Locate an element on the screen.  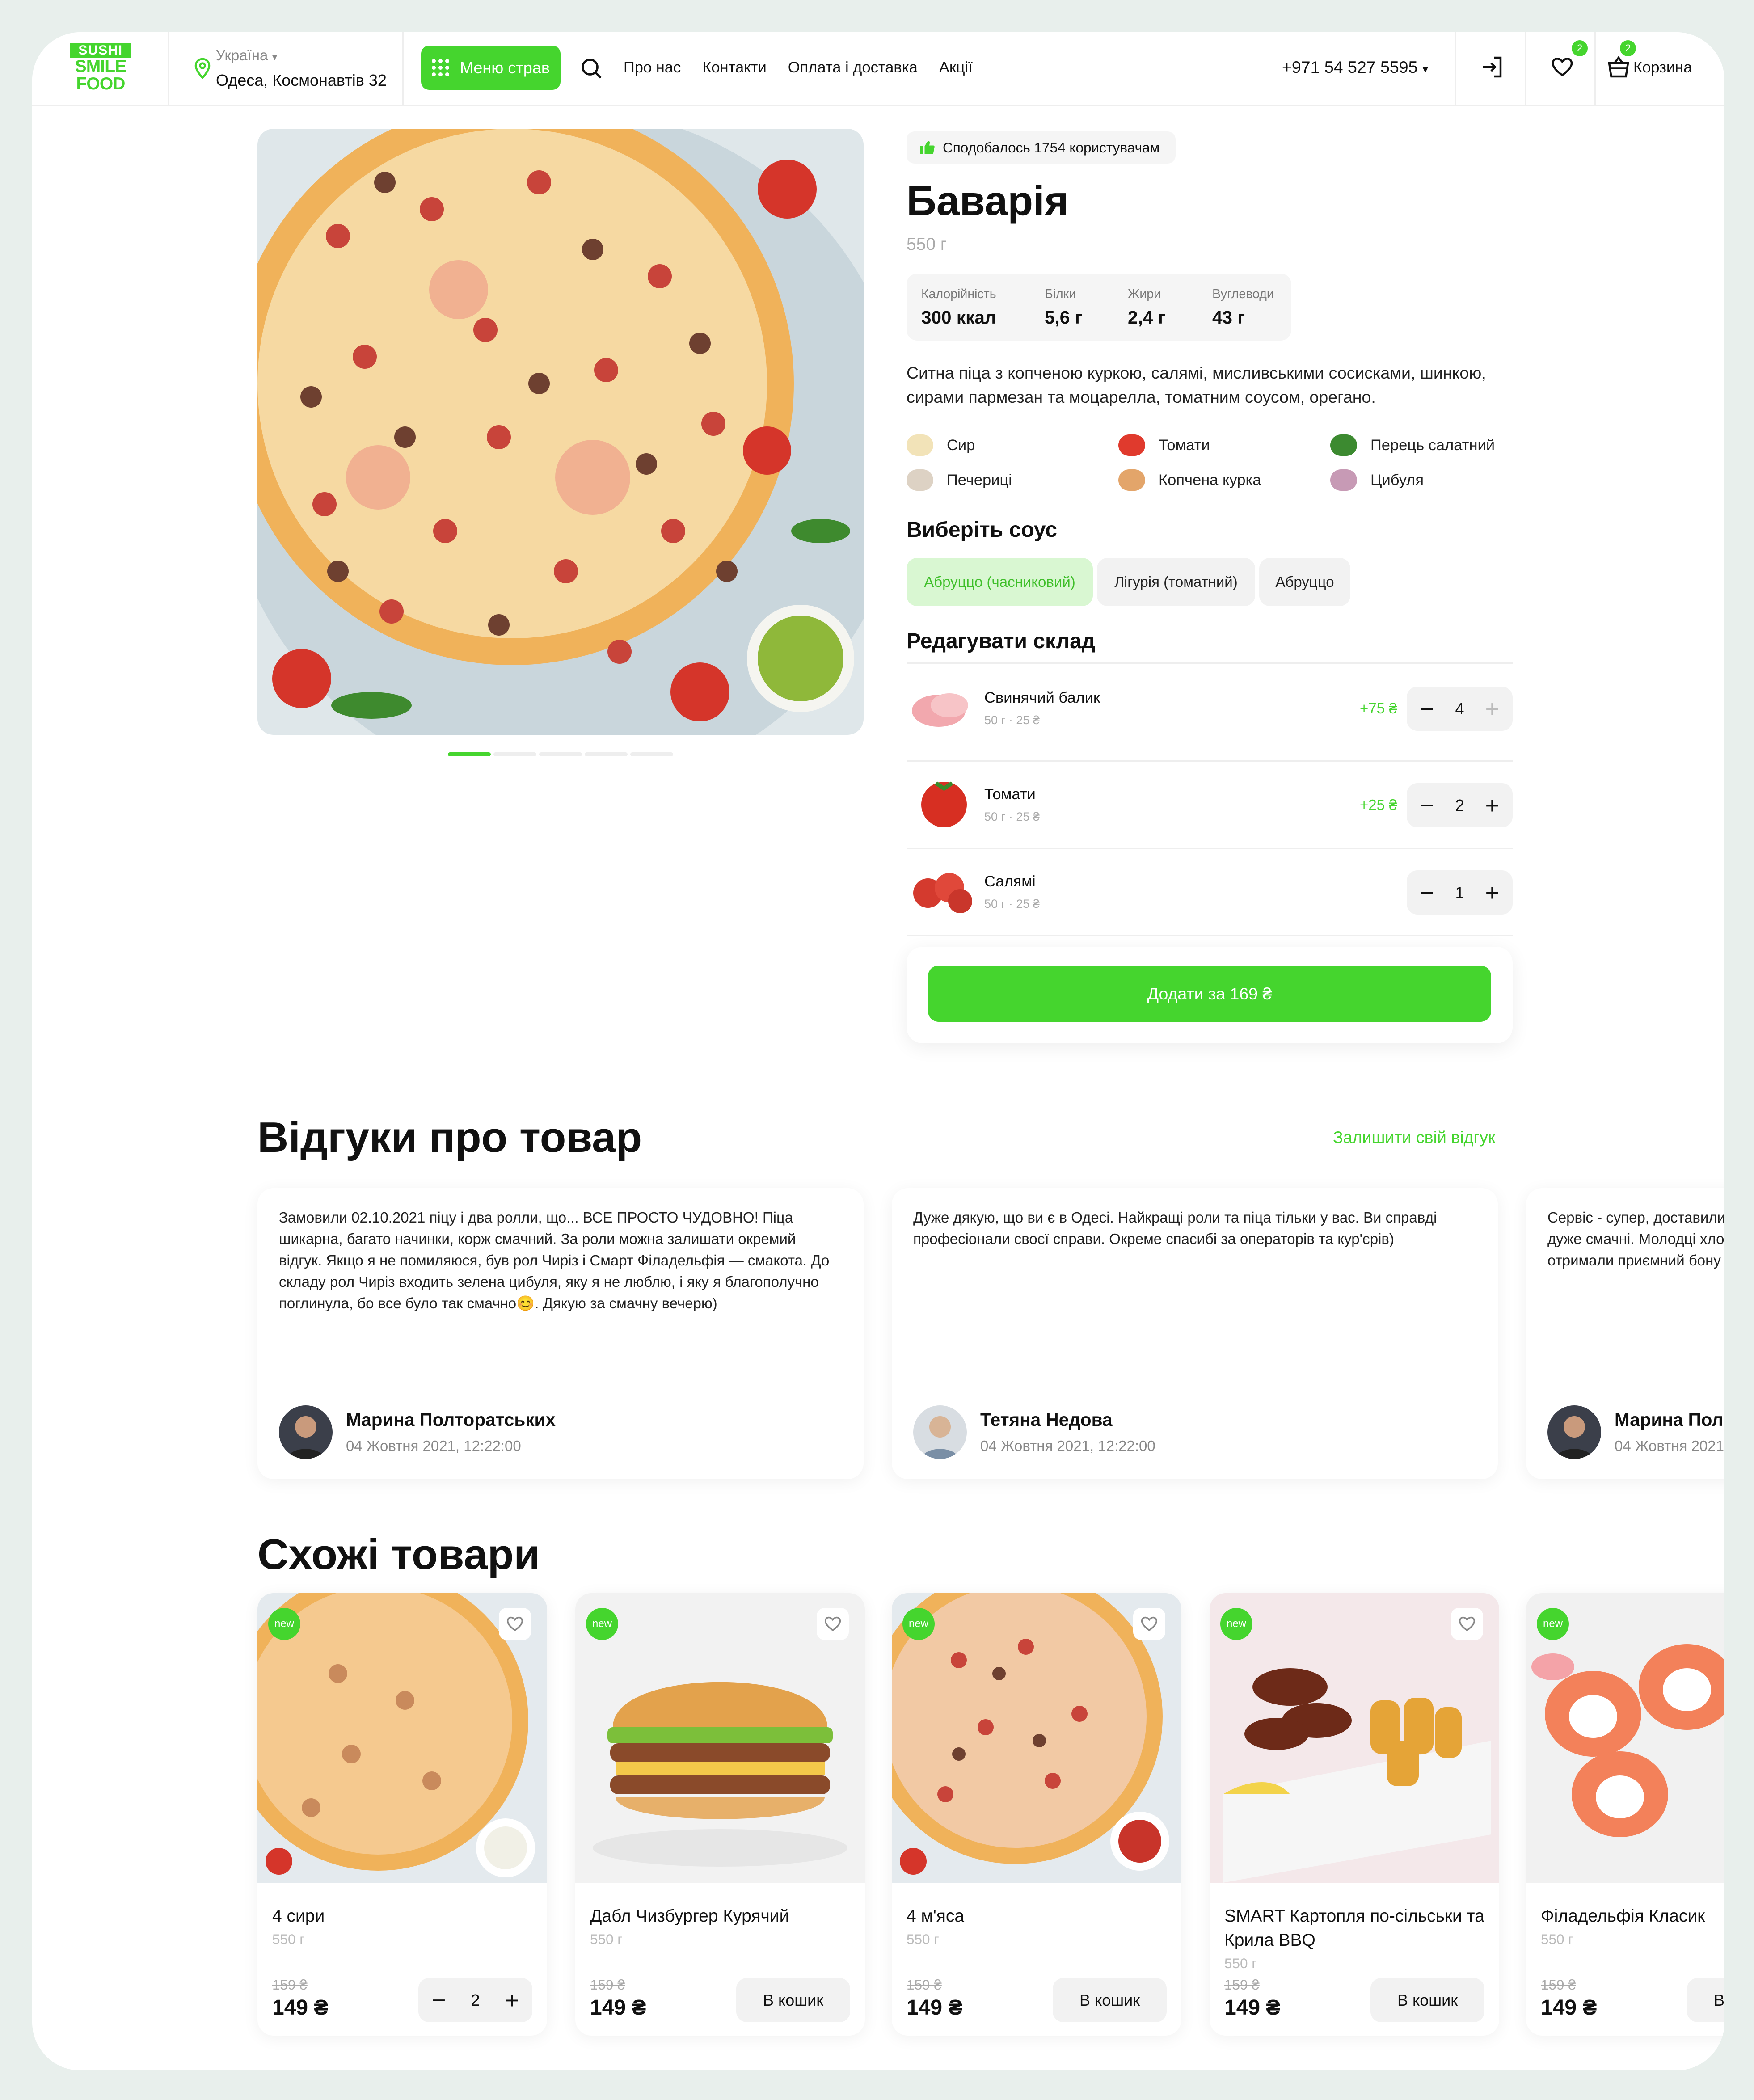
pork-balyk-image is located at coordinates (940, 710).